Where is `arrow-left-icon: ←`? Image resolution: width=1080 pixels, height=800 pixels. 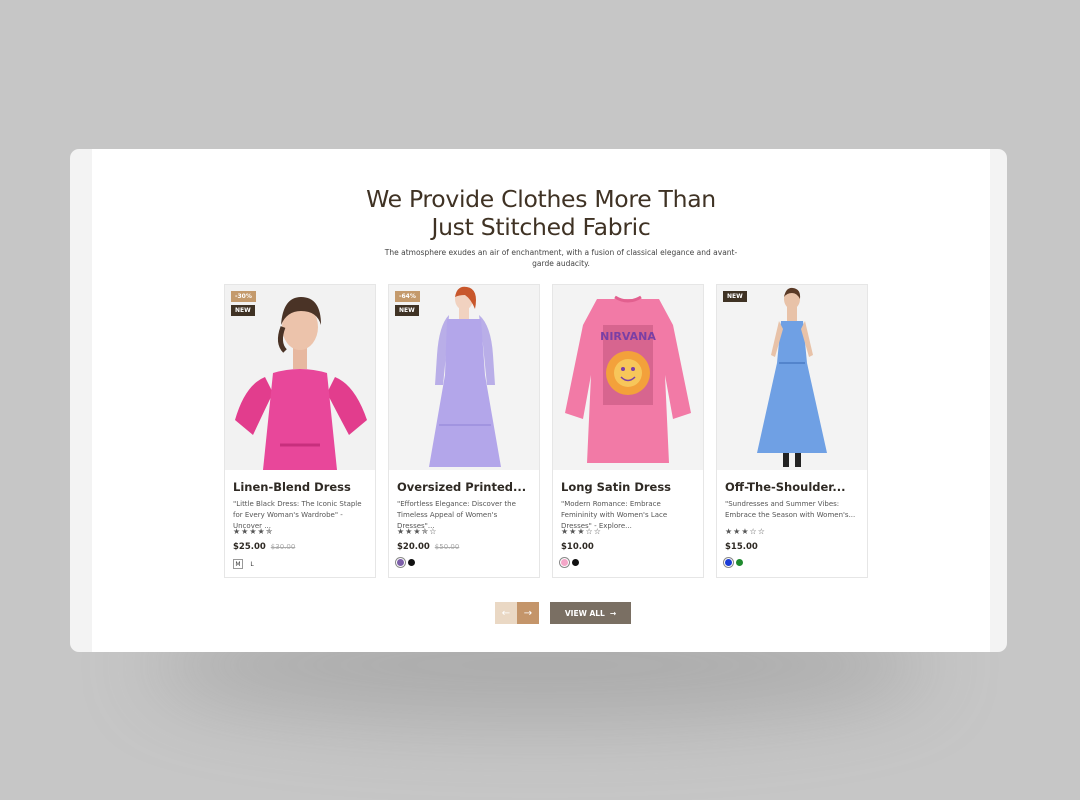 arrow-left-icon: ← is located at coordinates (506, 613).